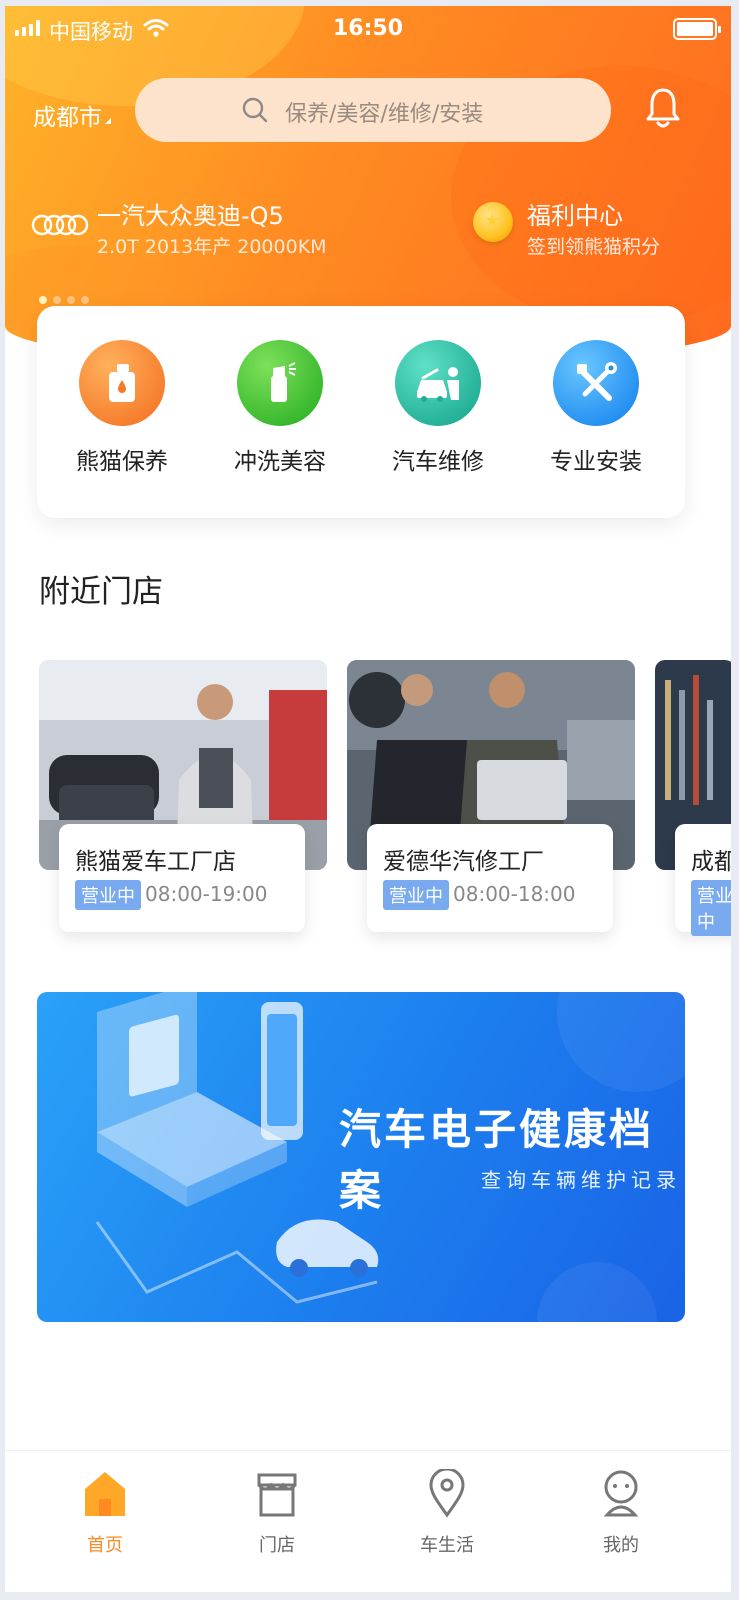 The height and width of the screenshot is (1600, 739). What do you see at coordinates (182, 878) in the screenshot?
I see `store-info-card: 熊猫爱车工厂店 营业中 08:00-19:00` at bounding box center [182, 878].